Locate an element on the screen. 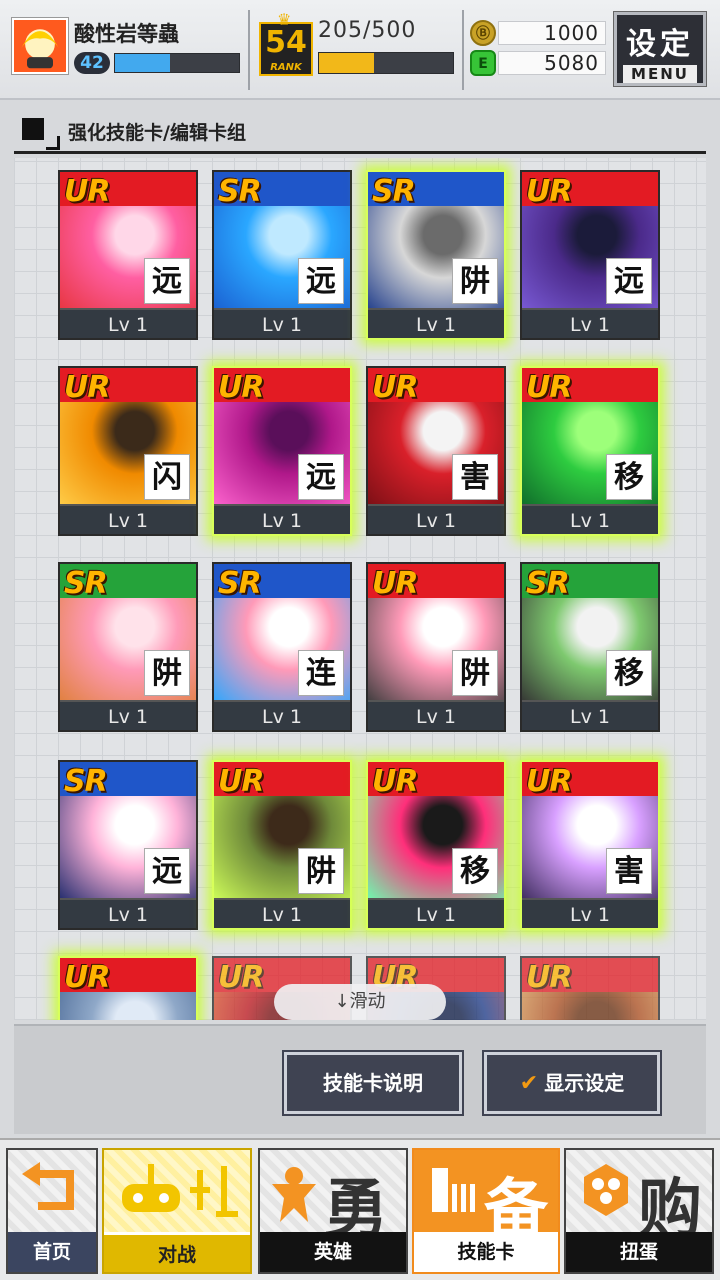 The image size is (720, 1280). tab-gacha: 购 扭蛋 is located at coordinates (639, 1211).